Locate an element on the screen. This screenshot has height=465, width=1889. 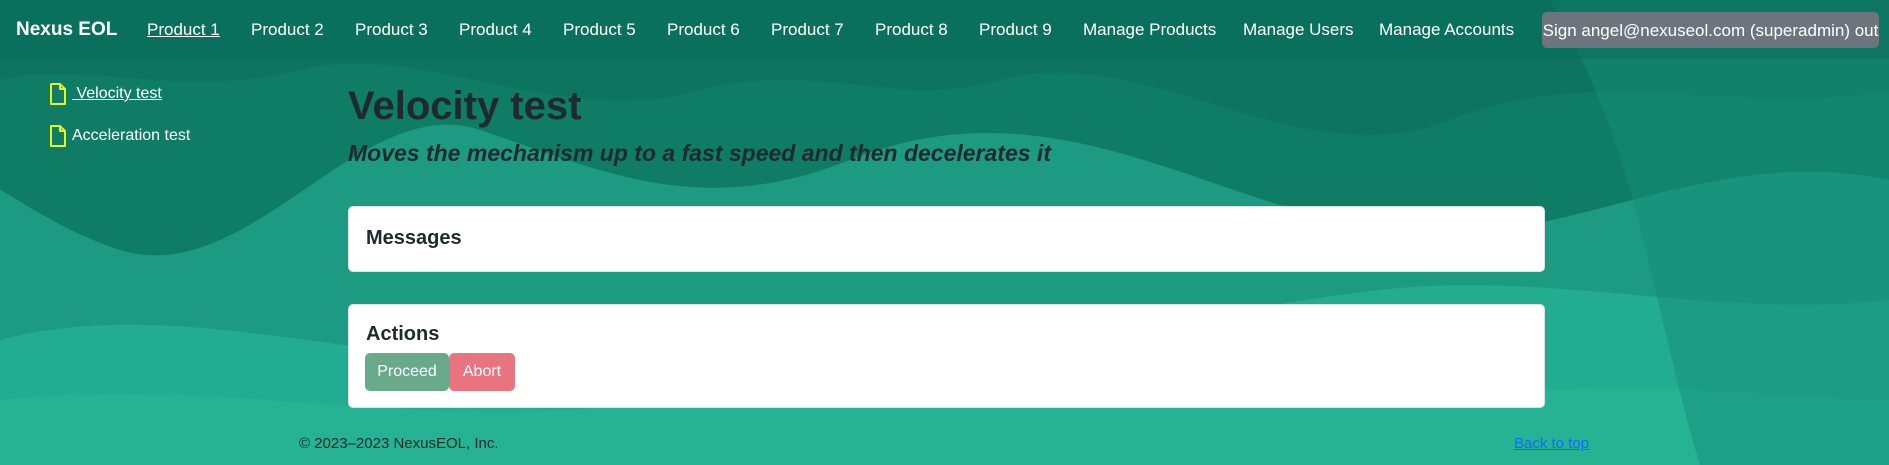
nav-product-2: Product 2 is located at coordinates (287, 29).